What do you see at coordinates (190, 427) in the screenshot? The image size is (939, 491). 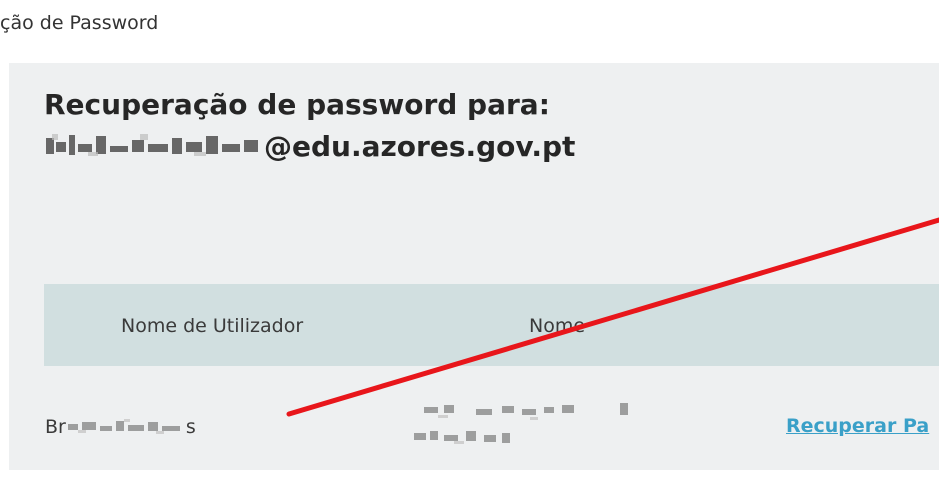 I see `username-suffix: s` at bounding box center [190, 427].